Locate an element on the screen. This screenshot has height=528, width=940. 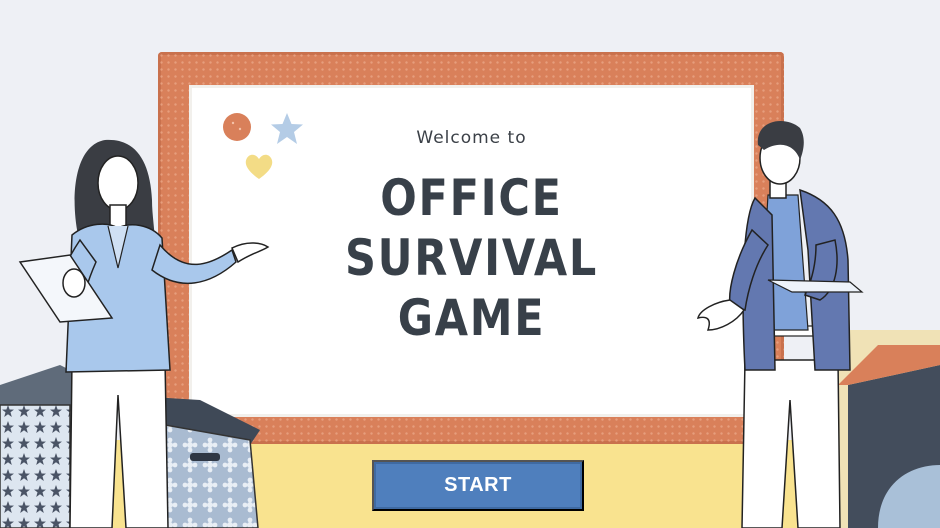
heart-sticker-icon is located at coordinates (259, 166).